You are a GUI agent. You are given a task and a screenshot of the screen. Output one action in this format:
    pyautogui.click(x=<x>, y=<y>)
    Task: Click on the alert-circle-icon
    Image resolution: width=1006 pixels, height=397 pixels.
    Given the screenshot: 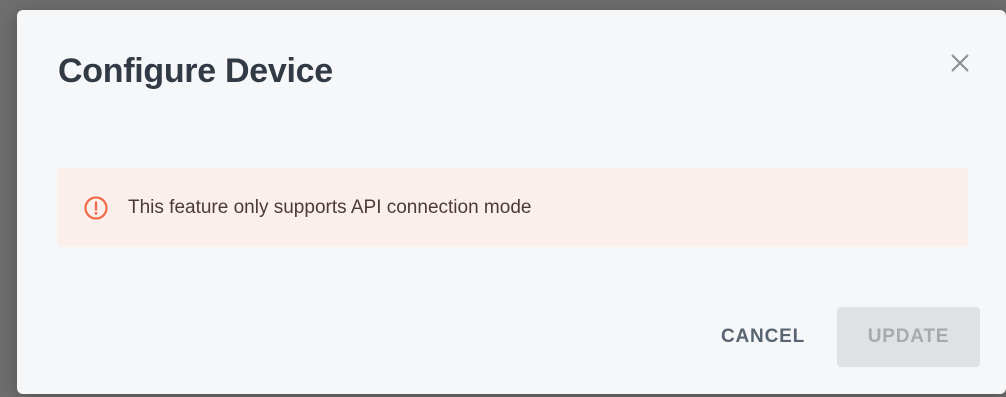 What is the action you would take?
    pyautogui.click(x=96, y=208)
    